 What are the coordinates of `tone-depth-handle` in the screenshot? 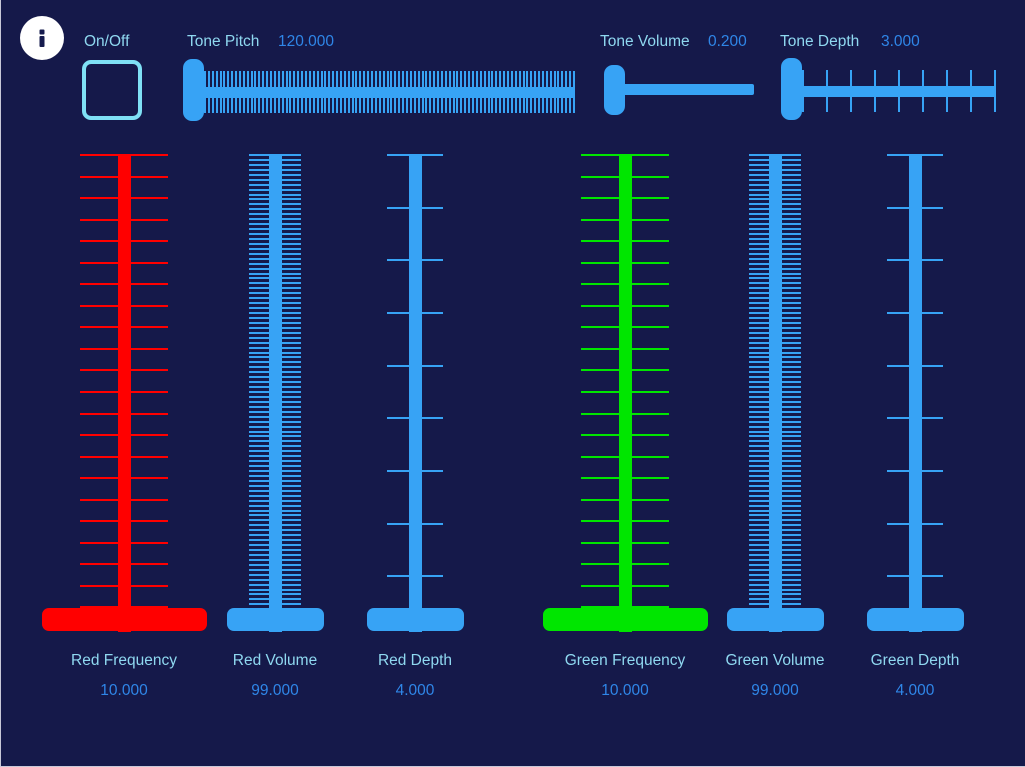 It's located at (791, 89).